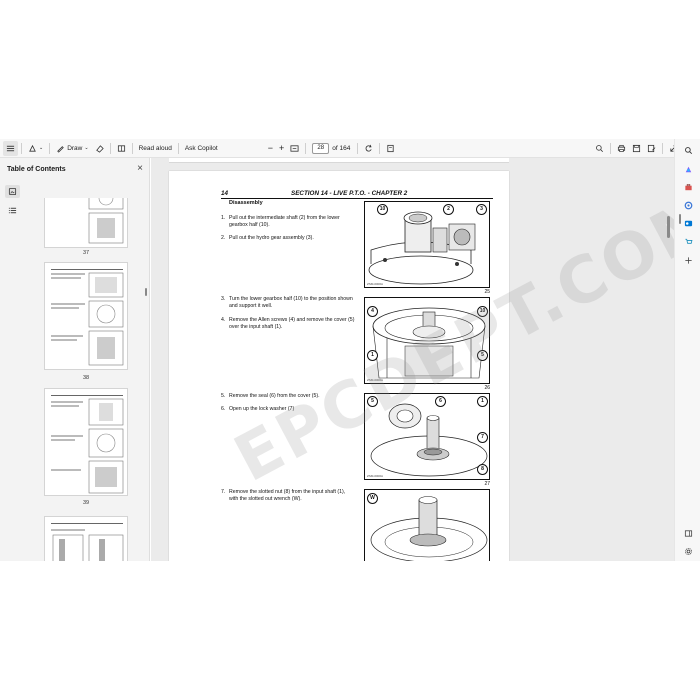  Describe the element at coordinates (427, 436) in the screenshot. I see `figure-seal-lock-washer: 5 6 1 7 8 ZSM-0000A` at that location.